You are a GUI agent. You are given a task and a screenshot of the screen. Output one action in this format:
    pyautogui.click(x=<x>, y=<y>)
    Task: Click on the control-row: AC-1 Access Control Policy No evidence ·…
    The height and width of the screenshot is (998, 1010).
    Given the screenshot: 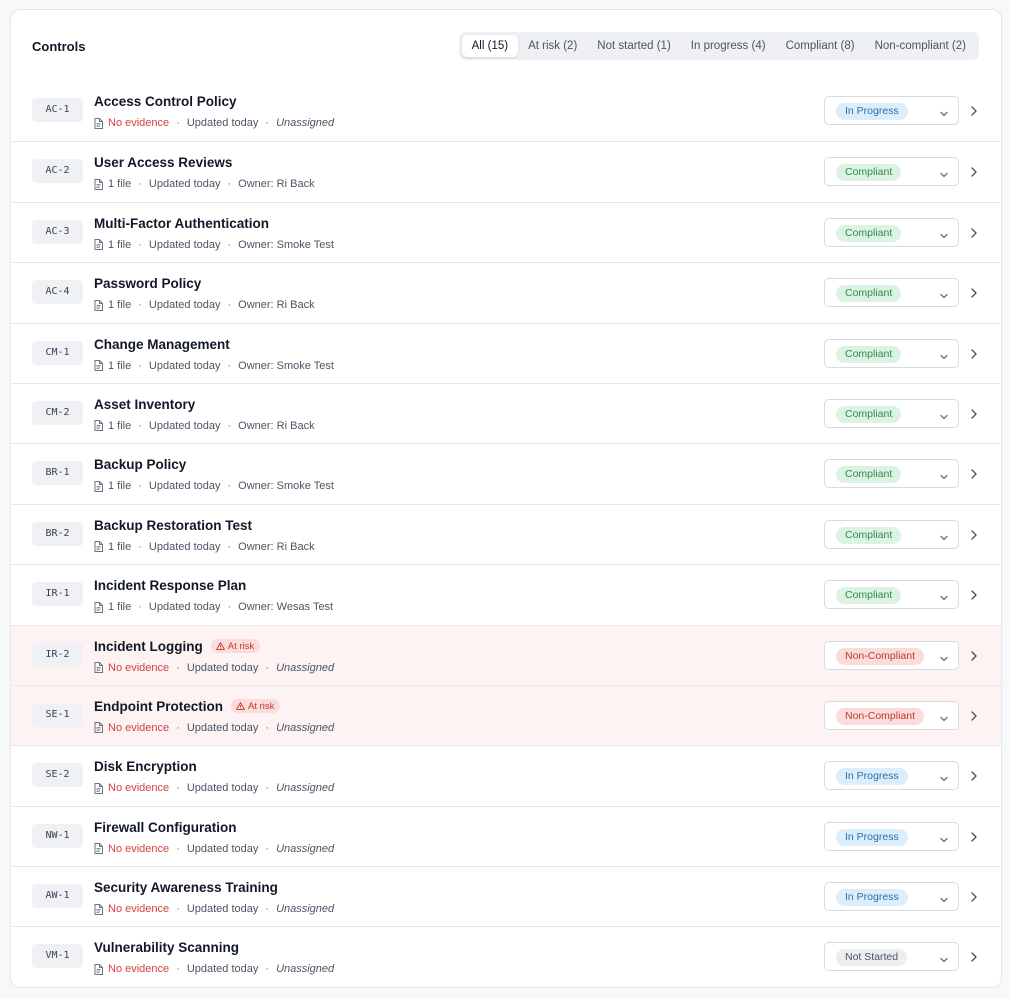 What is the action you would take?
    pyautogui.click(x=506, y=111)
    